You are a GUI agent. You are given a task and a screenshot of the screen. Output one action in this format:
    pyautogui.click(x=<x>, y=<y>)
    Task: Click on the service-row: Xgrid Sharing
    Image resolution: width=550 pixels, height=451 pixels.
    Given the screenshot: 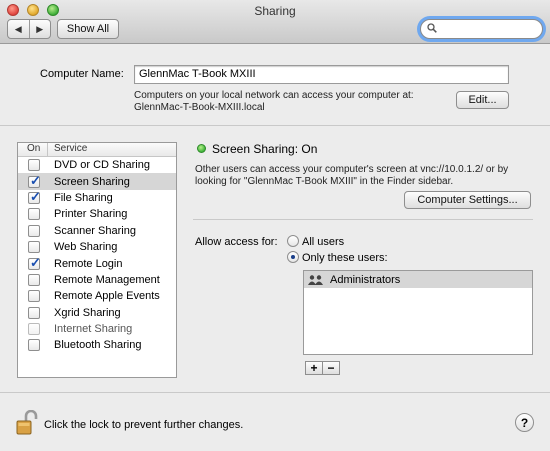 What is the action you would take?
    pyautogui.click(x=97, y=313)
    